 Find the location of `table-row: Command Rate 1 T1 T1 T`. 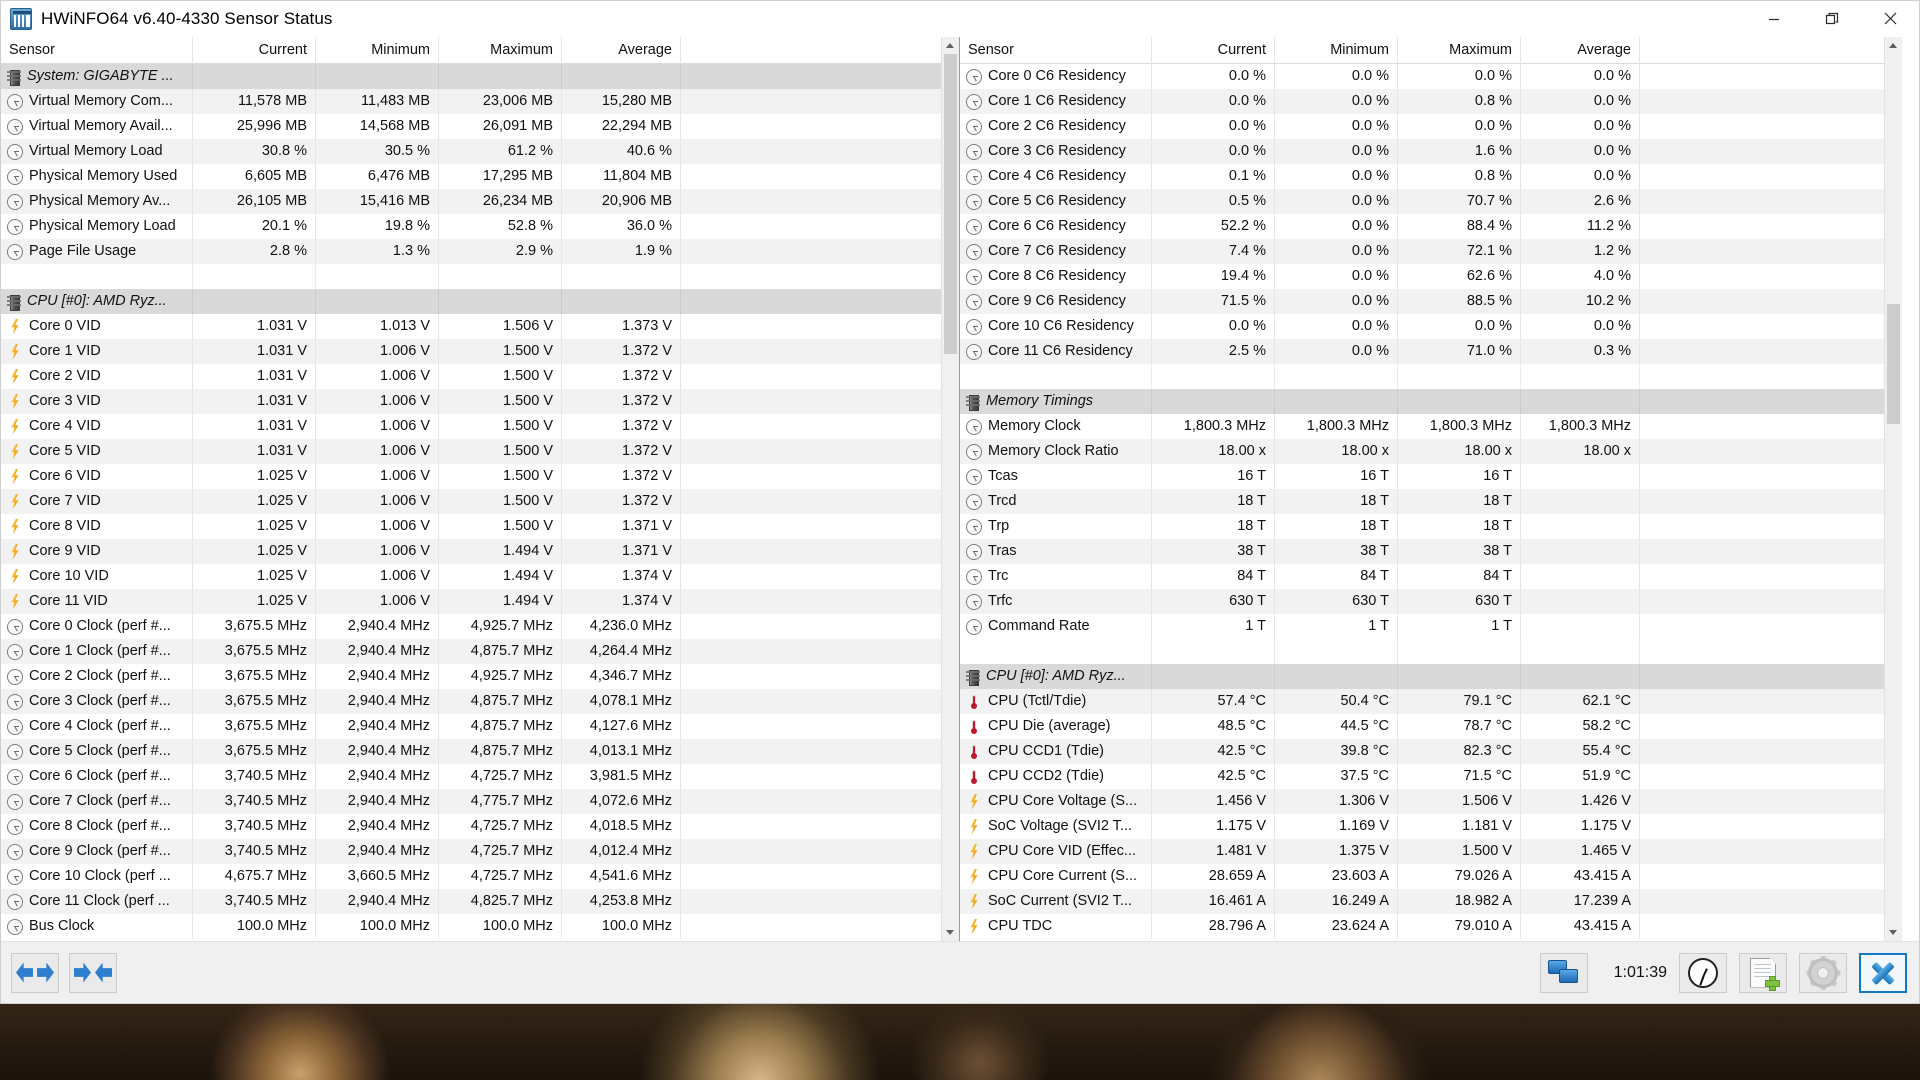

table-row: Command Rate 1 T1 T1 T is located at coordinates (1430, 626).